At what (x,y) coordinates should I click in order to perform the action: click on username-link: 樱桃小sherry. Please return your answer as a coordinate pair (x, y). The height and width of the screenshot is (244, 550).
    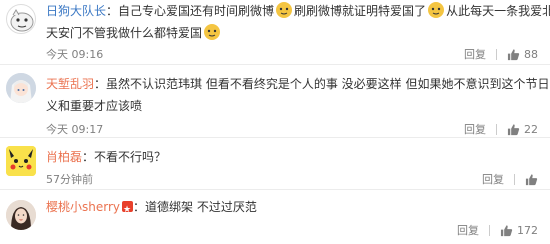
    Looking at the image, I should click on (83, 207).